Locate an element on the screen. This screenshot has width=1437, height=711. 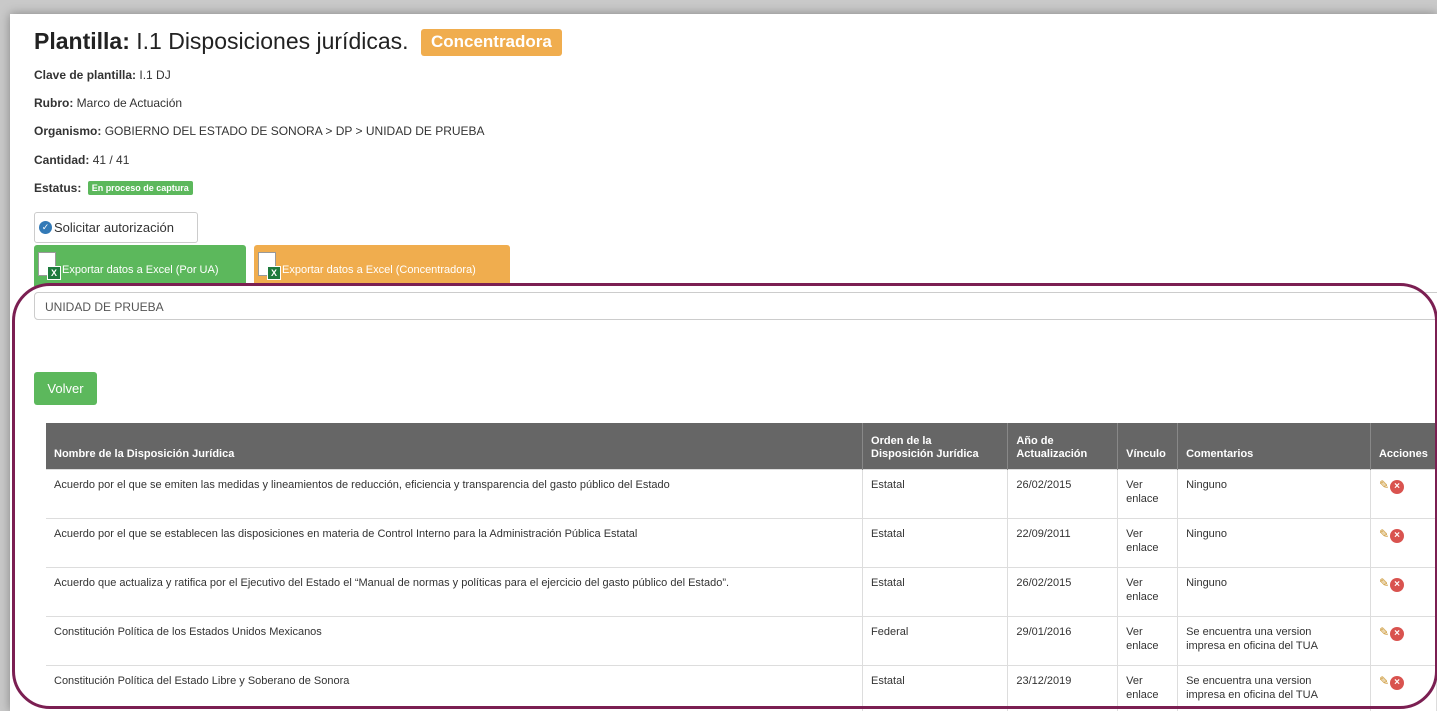
col-header-orden: Orden de la Disposición Jurídica is located at coordinates (935, 446).